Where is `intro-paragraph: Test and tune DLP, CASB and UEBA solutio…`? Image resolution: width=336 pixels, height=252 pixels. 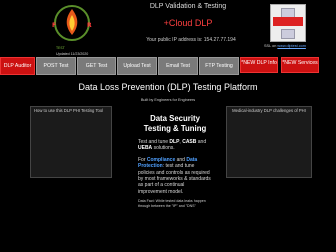 intro-paragraph: Test and tune DLP, CASB and UEBA solutio… is located at coordinates (175, 145).